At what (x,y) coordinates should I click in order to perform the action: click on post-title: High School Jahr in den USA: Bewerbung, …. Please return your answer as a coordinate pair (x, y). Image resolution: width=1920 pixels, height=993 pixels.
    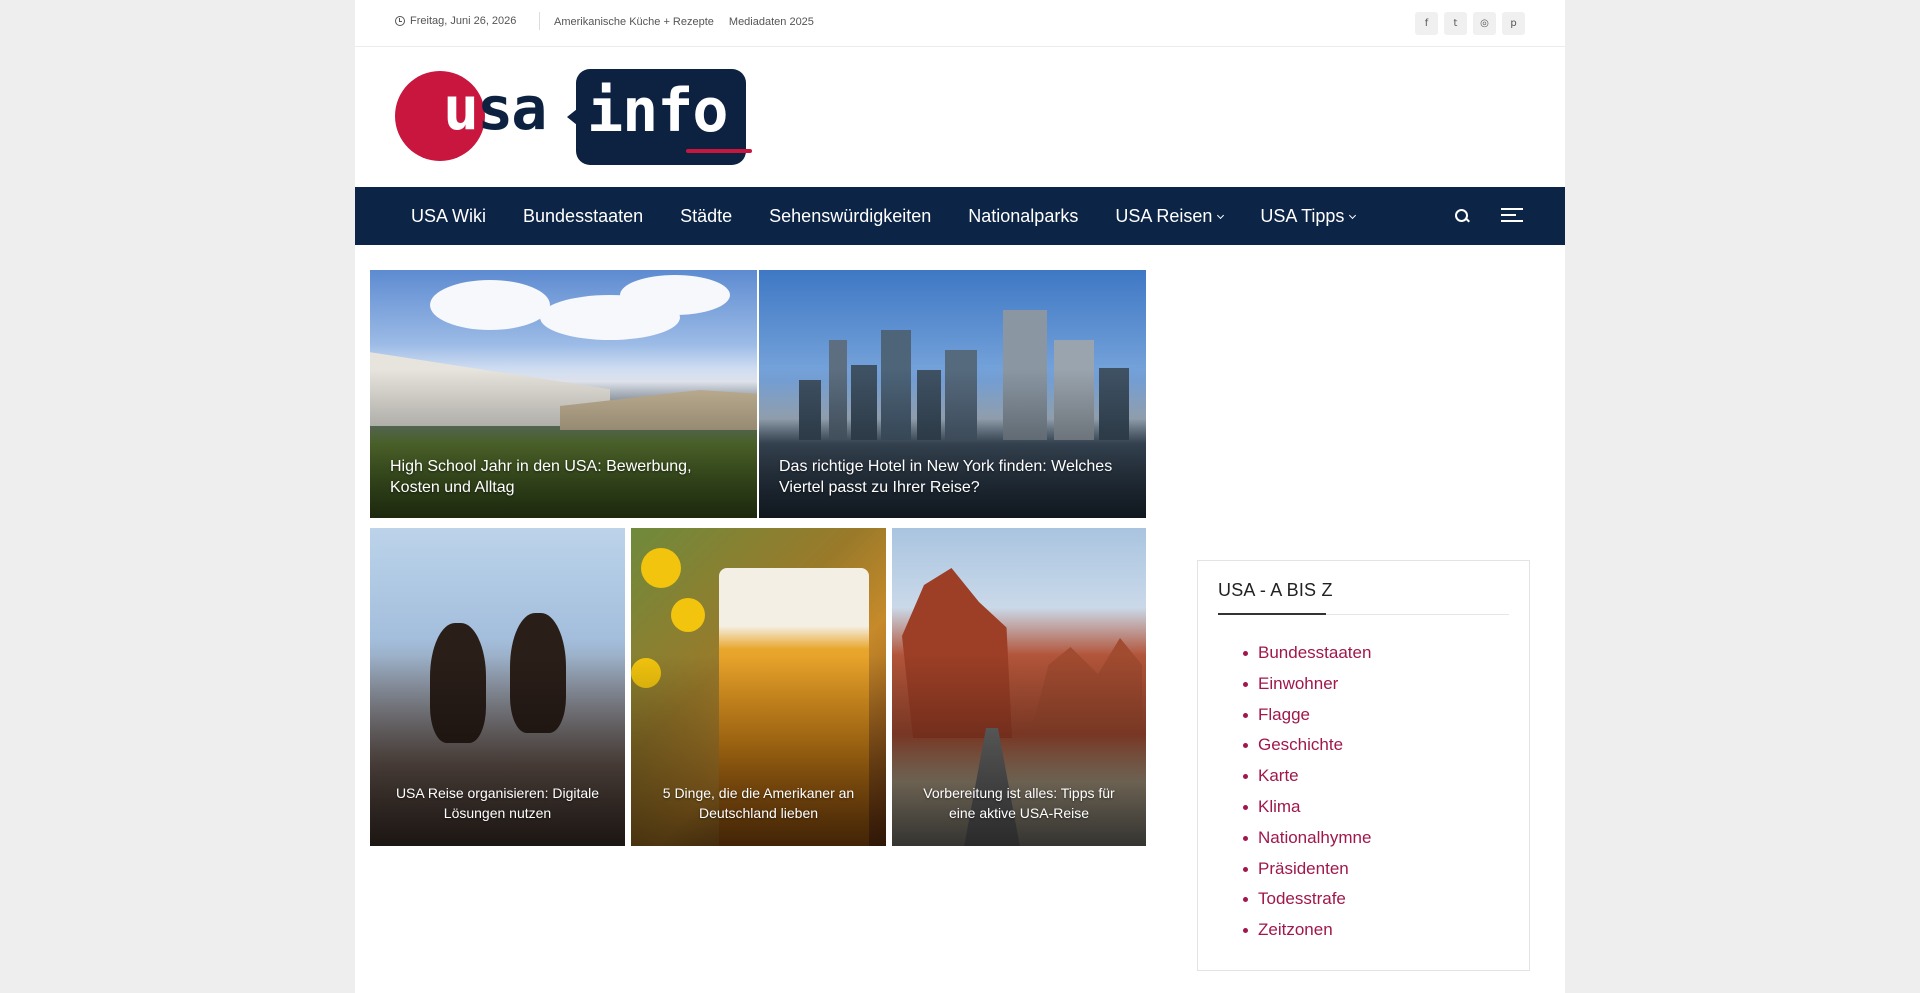
    Looking at the image, I should click on (541, 477).